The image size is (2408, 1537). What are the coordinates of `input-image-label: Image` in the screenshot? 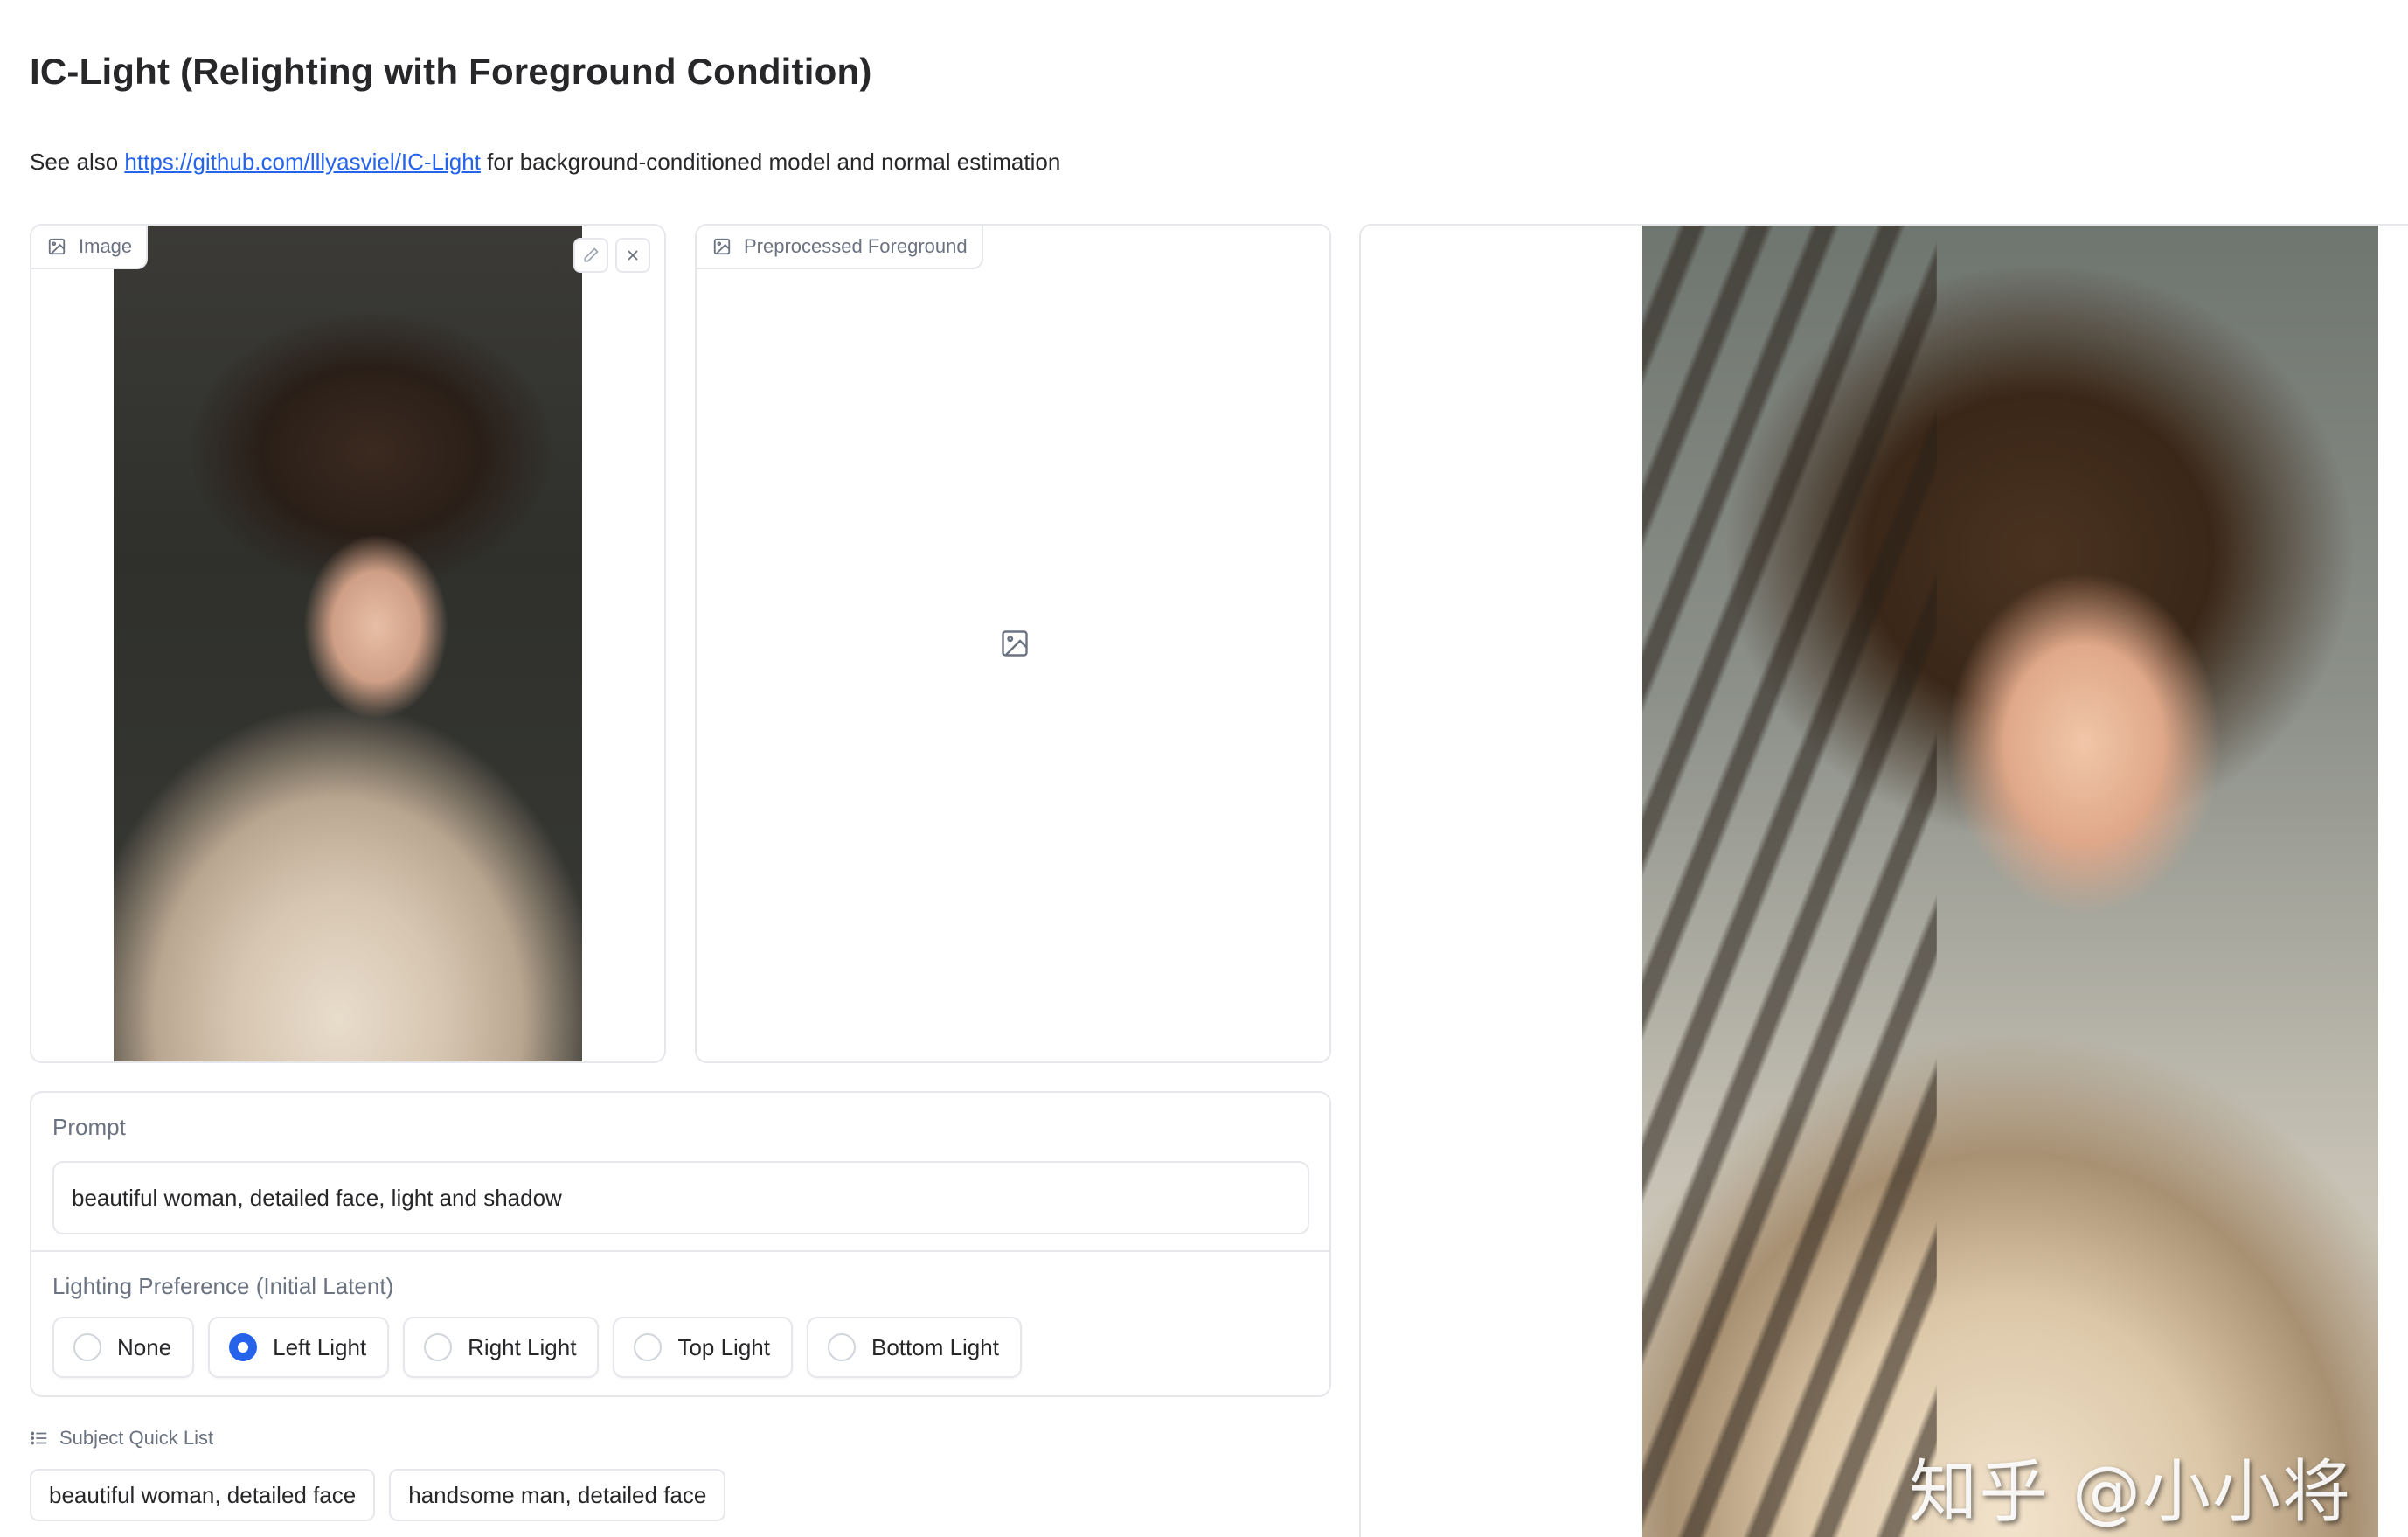 It's located at (90, 247).